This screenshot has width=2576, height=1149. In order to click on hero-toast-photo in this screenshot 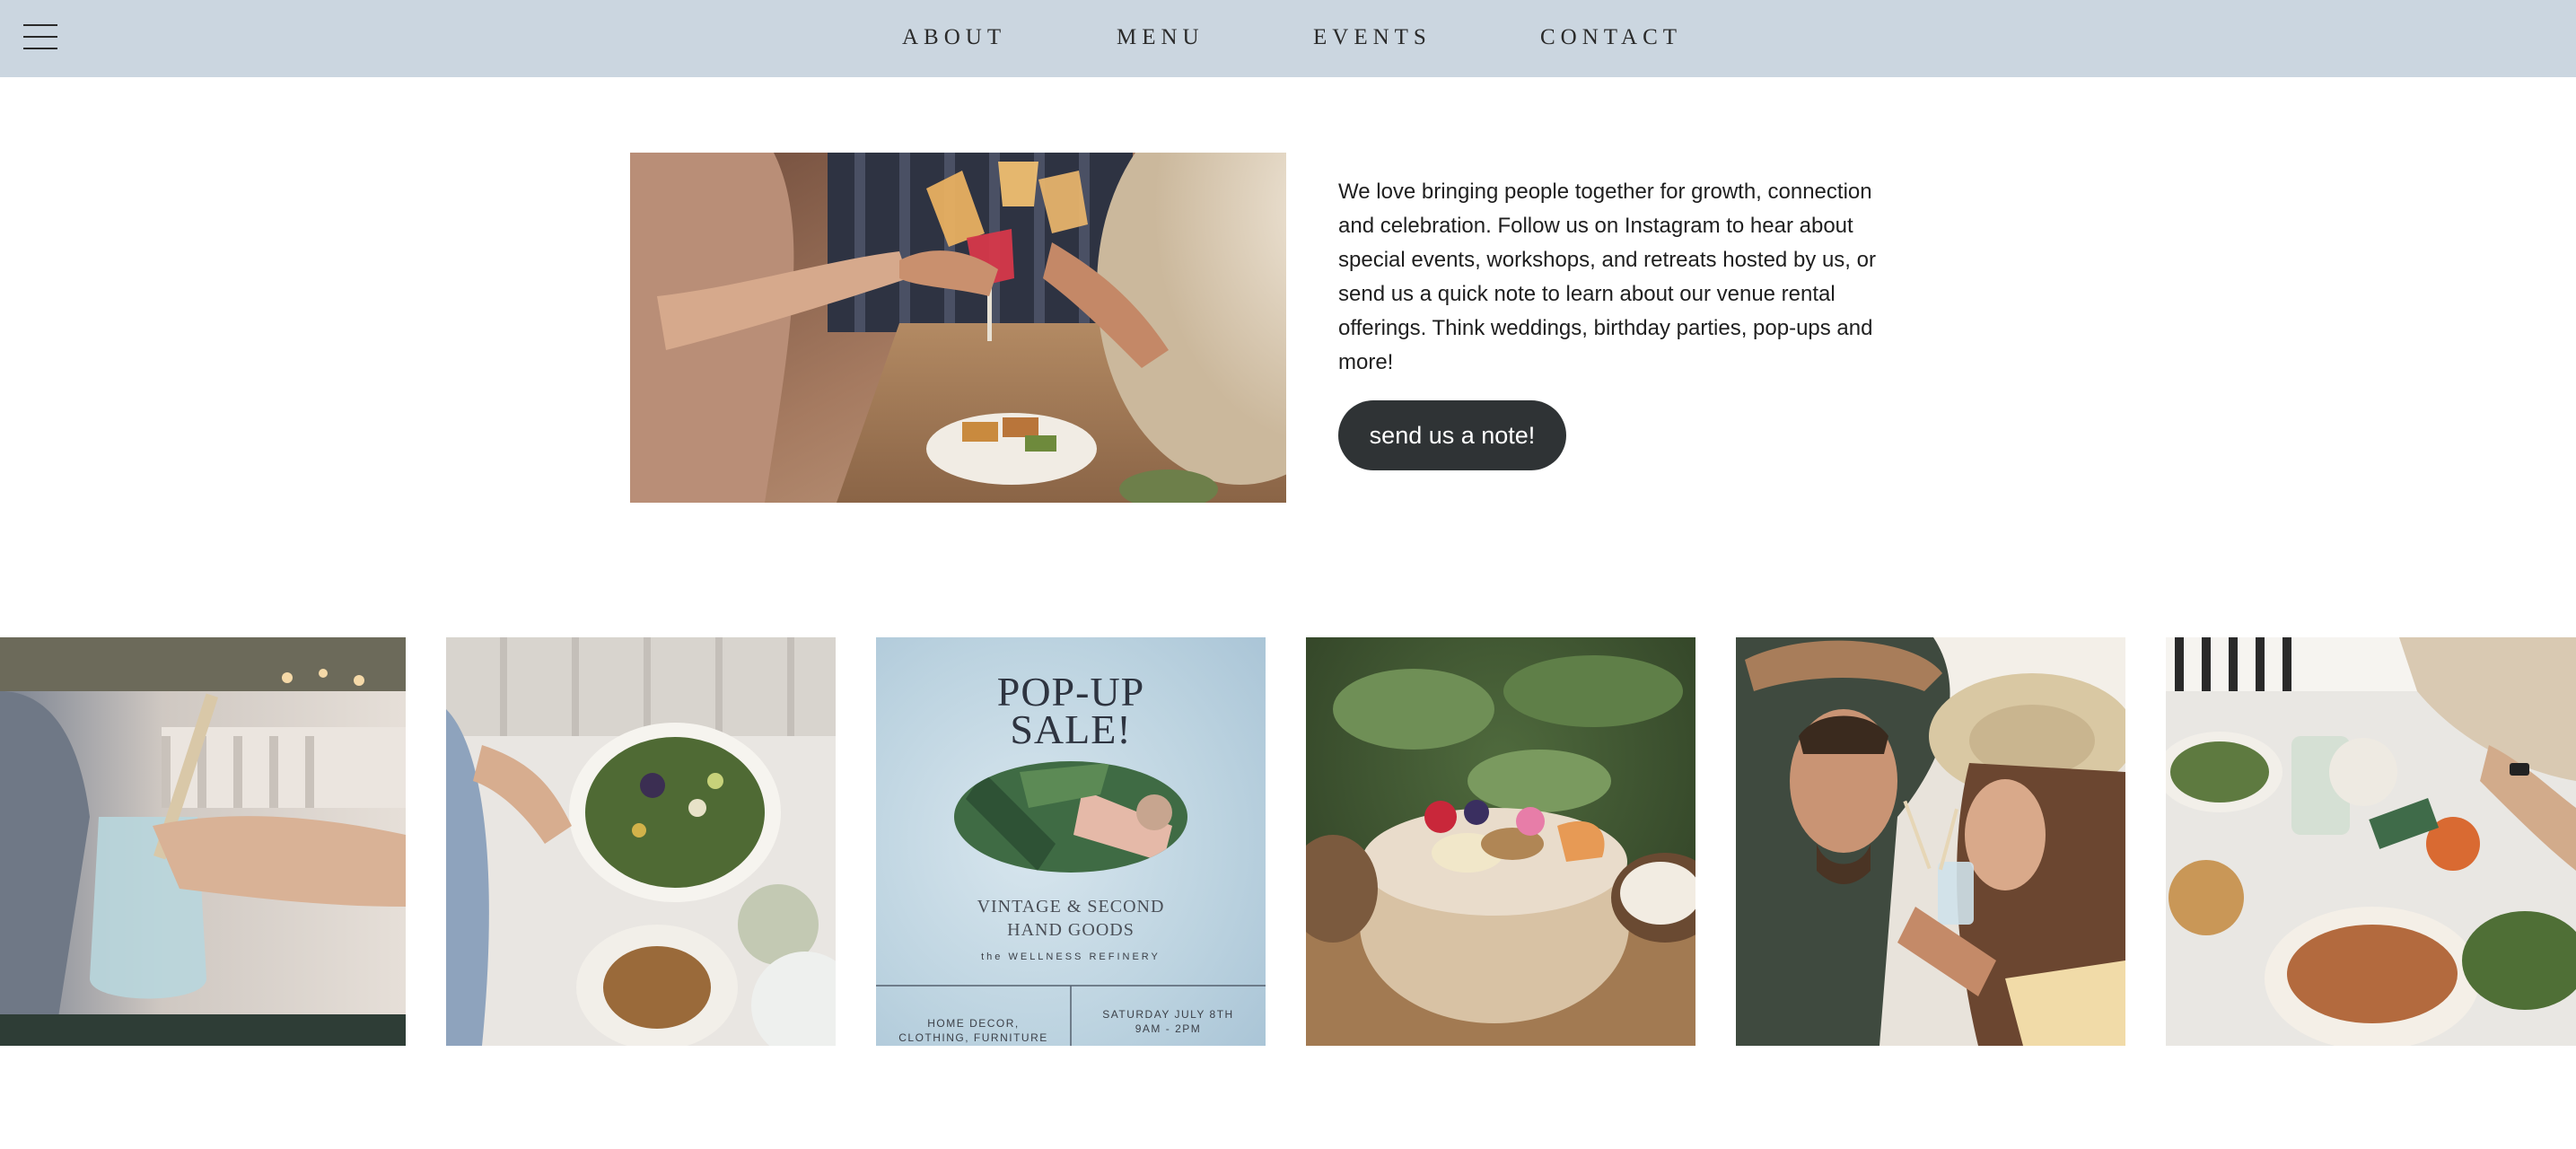, I will do `click(958, 328)`.